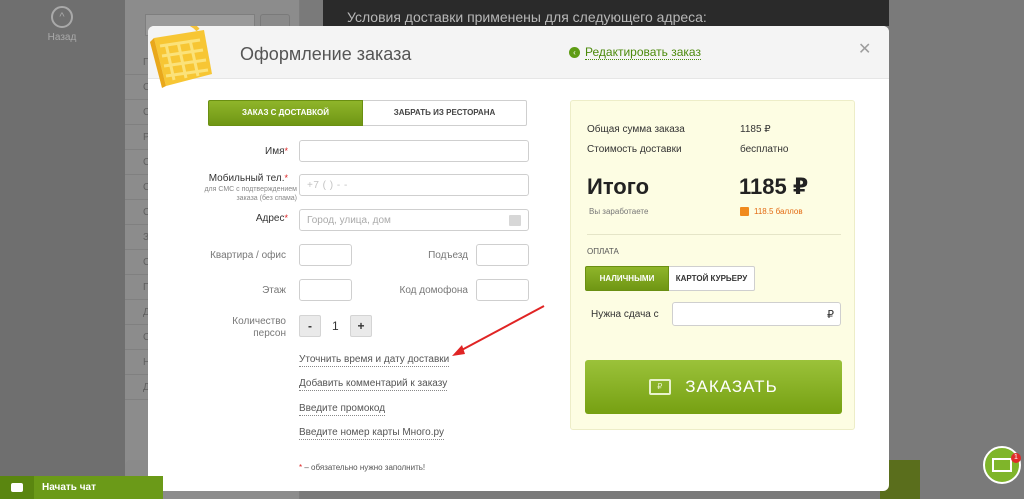  Describe the element at coordinates (325, 290) in the screenshot. I see `floor-input` at that location.